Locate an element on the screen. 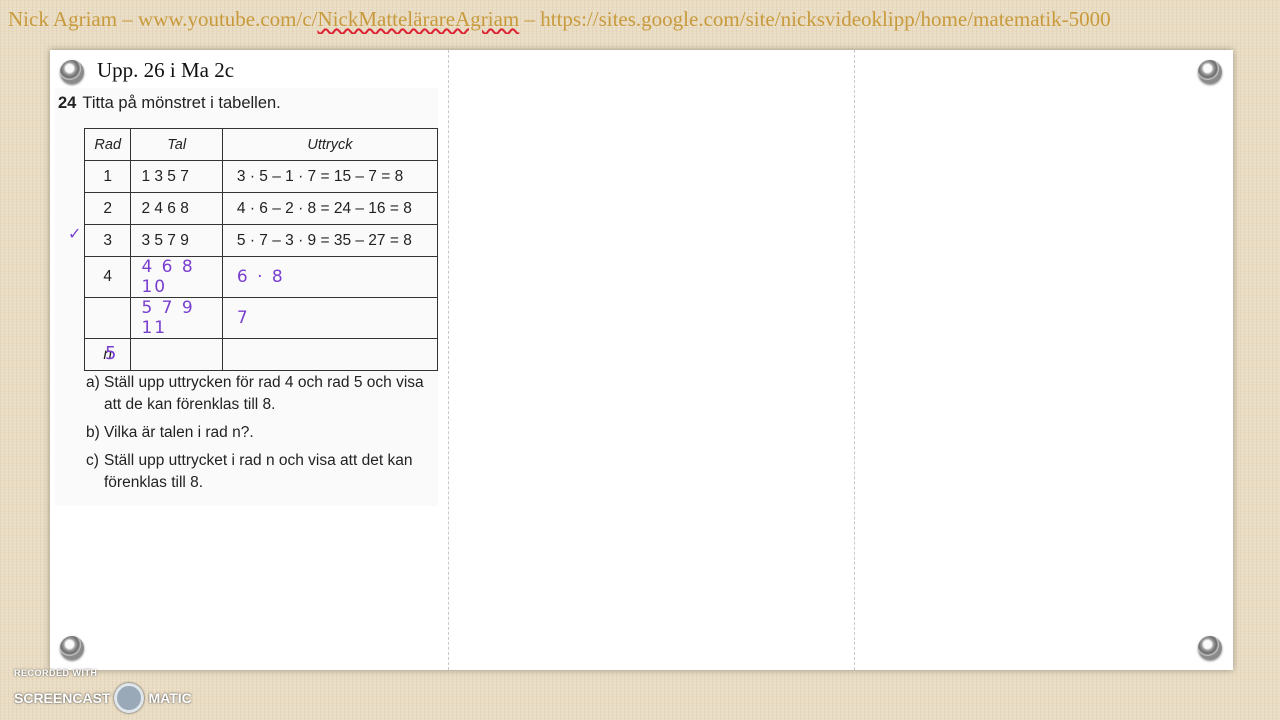 Image resolution: width=1280 pixels, height=720 pixels. row-number: 4 is located at coordinates (107, 277).